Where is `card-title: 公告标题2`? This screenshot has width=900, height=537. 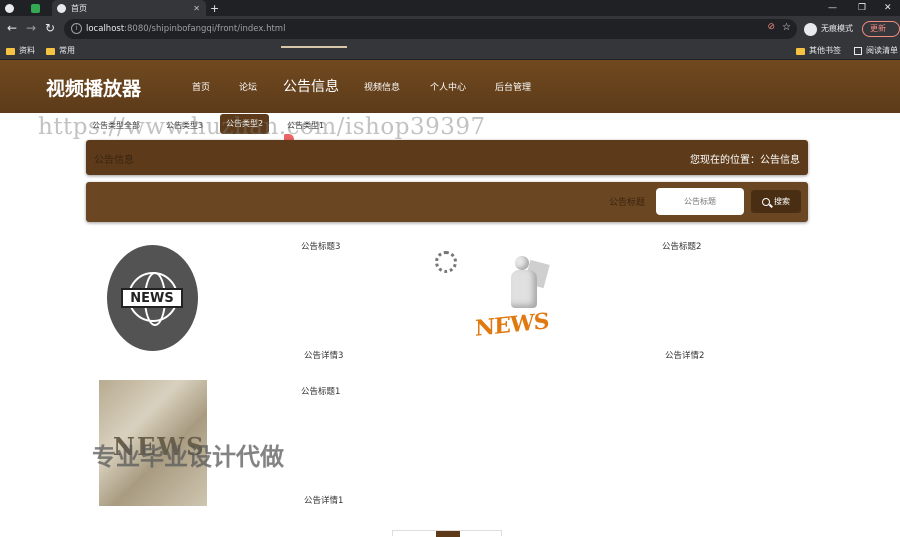 card-title: 公告标题2 is located at coordinates (681, 246).